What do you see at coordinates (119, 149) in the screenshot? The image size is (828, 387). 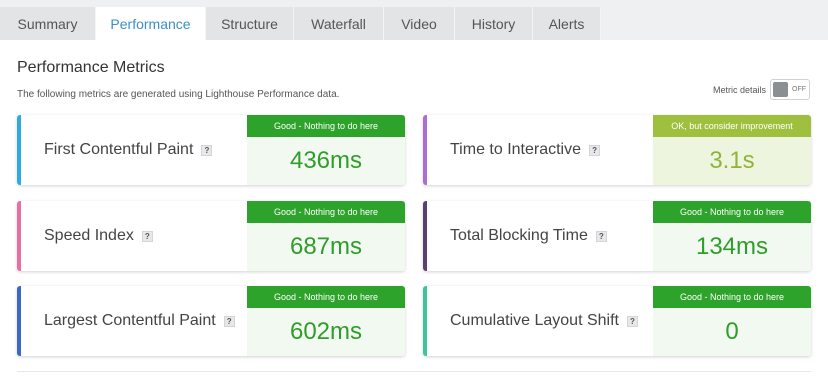 I see `metric-label: First Contentful Paint` at bounding box center [119, 149].